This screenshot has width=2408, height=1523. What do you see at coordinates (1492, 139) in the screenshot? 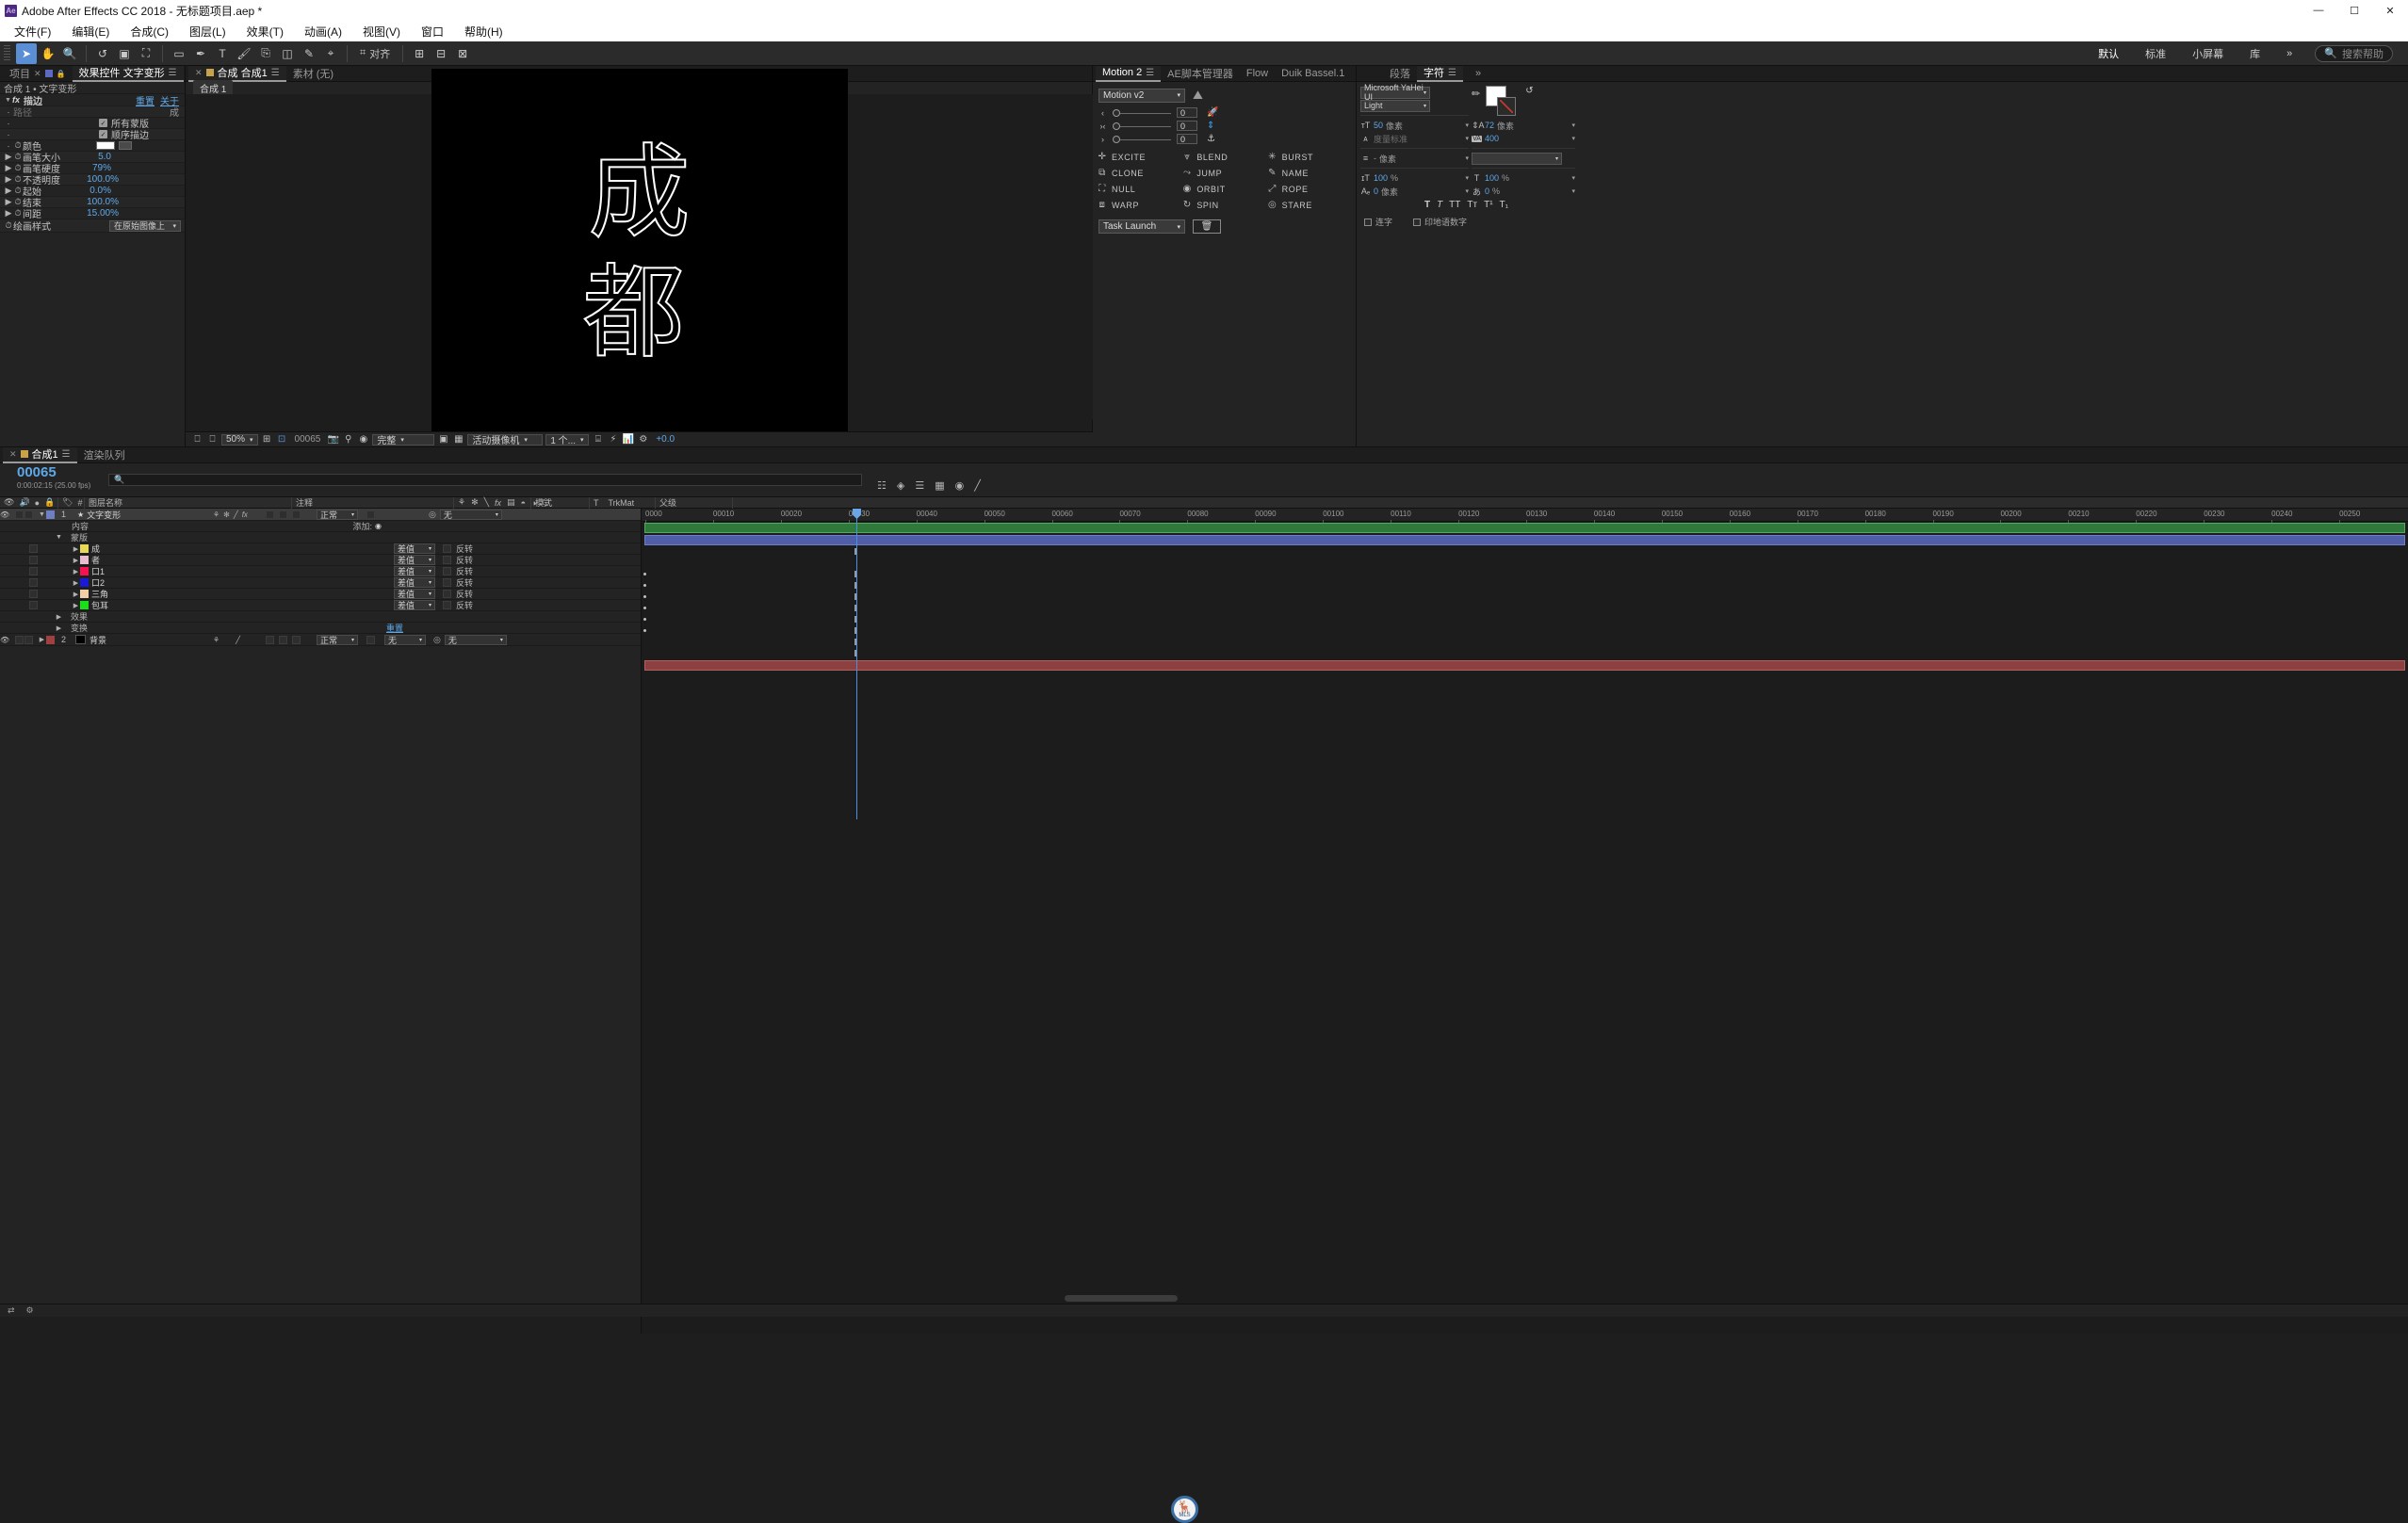
I see `tracking-value: 400` at bounding box center [1492, 139].